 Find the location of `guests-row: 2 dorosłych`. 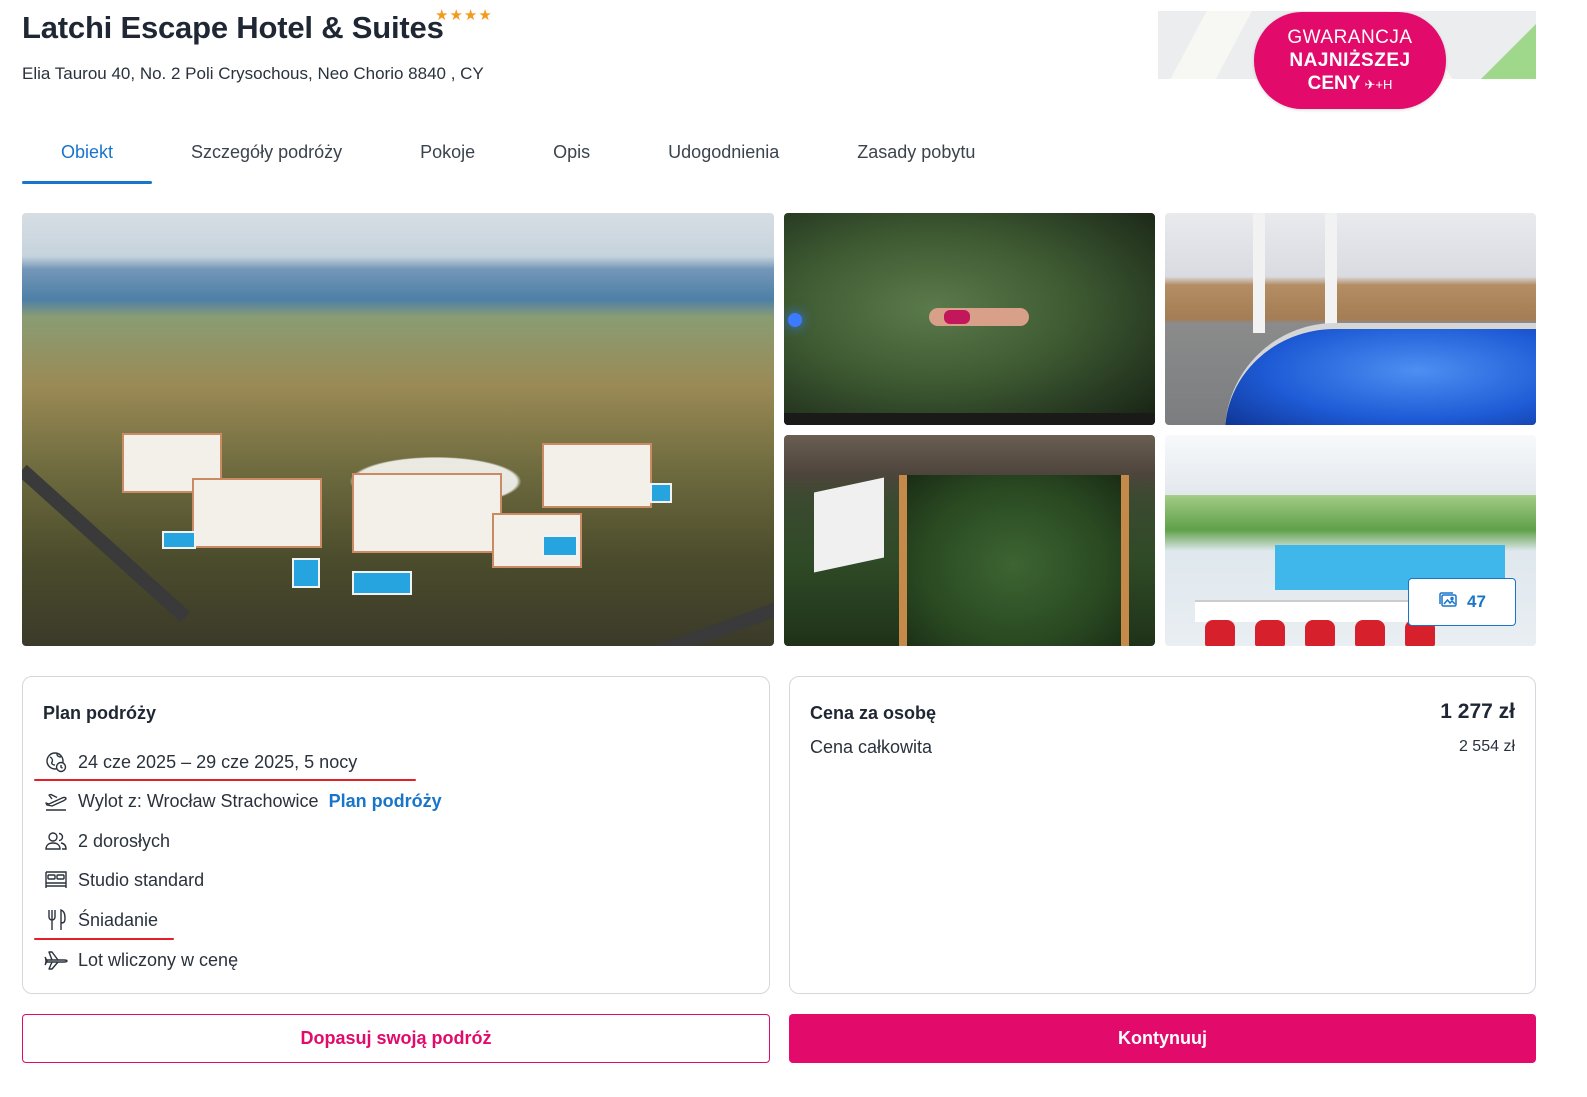

guests-row: 2 dorosłych is located at coordinates (106, 841).